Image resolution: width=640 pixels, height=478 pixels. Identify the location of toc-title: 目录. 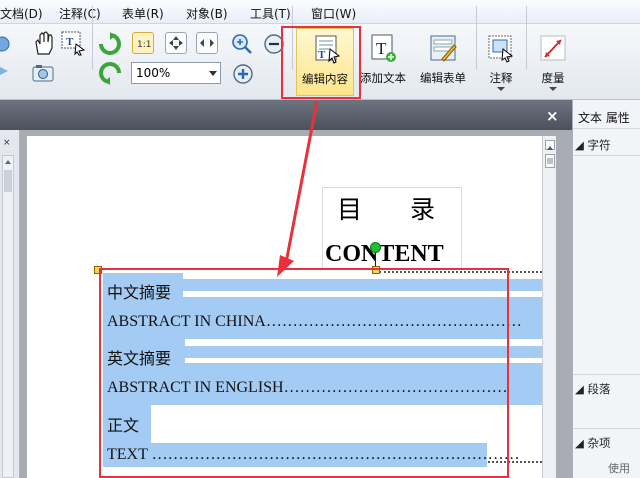
(410, 208).